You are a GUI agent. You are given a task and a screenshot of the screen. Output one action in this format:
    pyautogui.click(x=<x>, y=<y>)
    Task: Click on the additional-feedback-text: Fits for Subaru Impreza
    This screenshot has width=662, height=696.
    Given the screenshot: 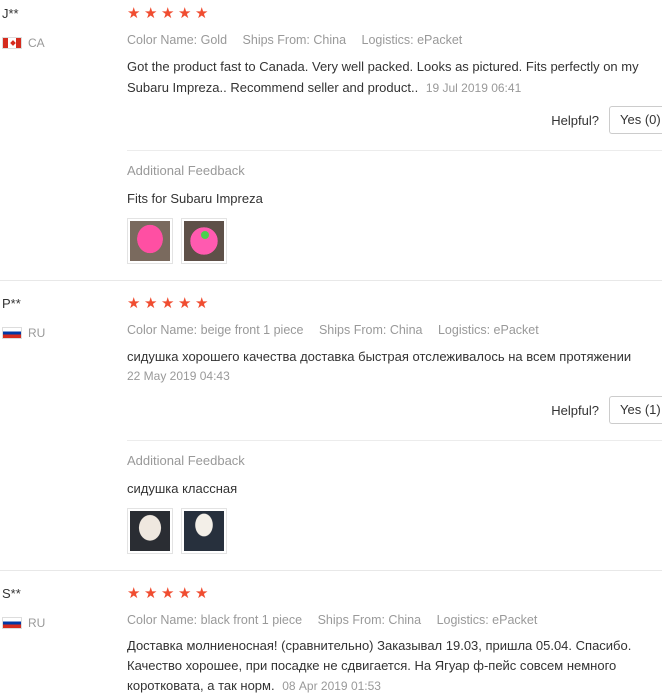 What is the action you would take?
    pyautogui.click(x=195, y=198)
    